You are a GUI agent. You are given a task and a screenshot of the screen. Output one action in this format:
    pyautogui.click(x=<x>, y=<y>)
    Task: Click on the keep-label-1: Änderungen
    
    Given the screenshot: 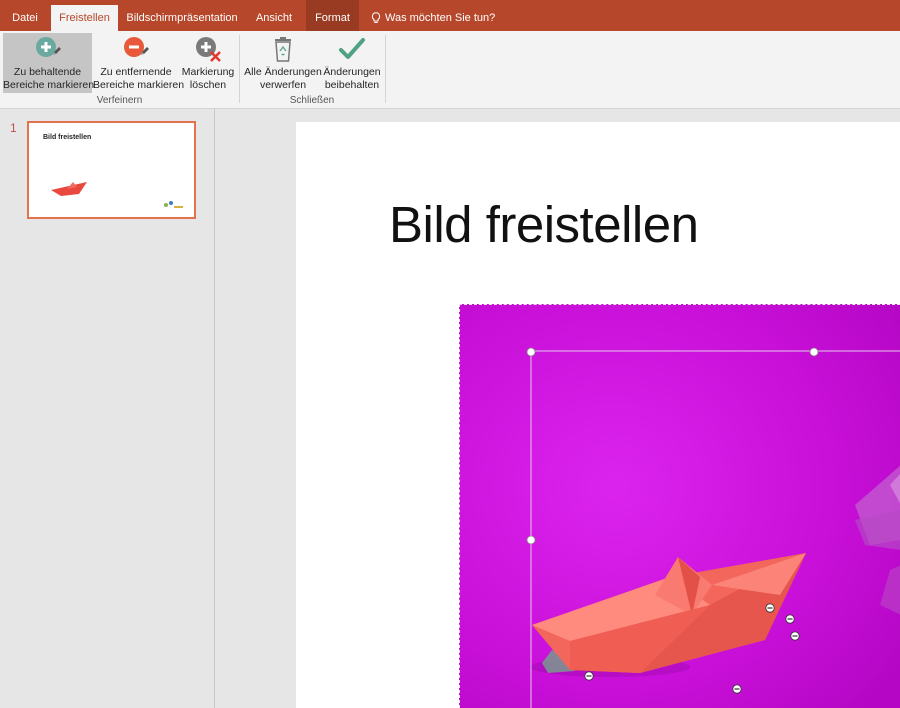 What is the action you would take?
    pyautogui.click(x=352, y=72)
    